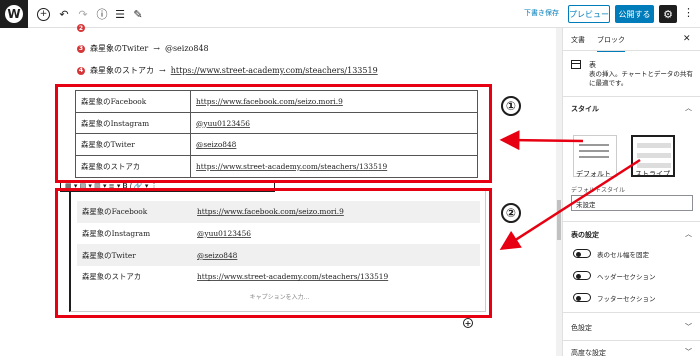 Image resolution: width=700 pixels, height=358 pixels. I want to click on arrow-to-table-two, so click(570, 204).